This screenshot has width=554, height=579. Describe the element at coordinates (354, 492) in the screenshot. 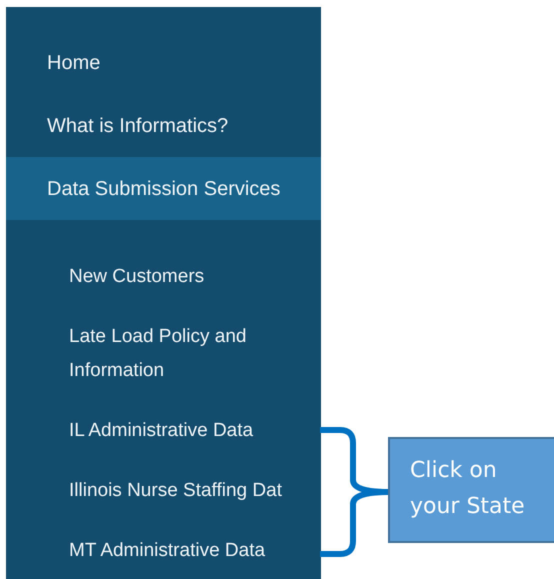

I see `bracket-icon` at that location.